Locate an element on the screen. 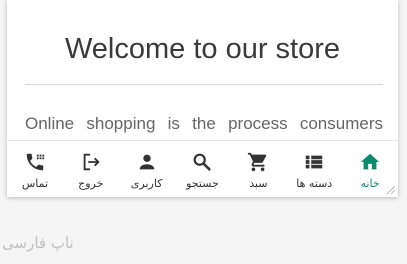 The width and height of the screenshot is (407, 264). user-icon is located at coordinates (146, 162).